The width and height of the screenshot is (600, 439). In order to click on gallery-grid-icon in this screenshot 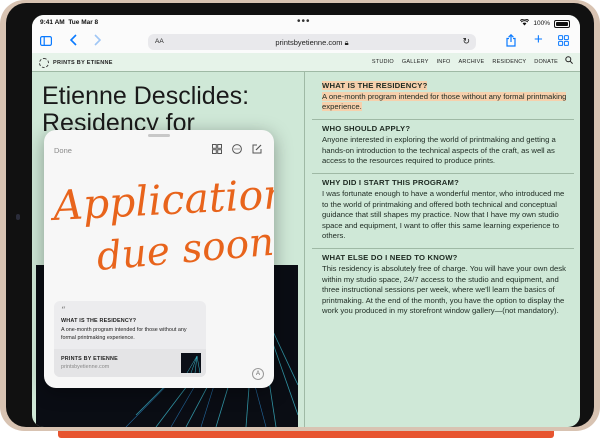, I will do `click(217, 150)`.